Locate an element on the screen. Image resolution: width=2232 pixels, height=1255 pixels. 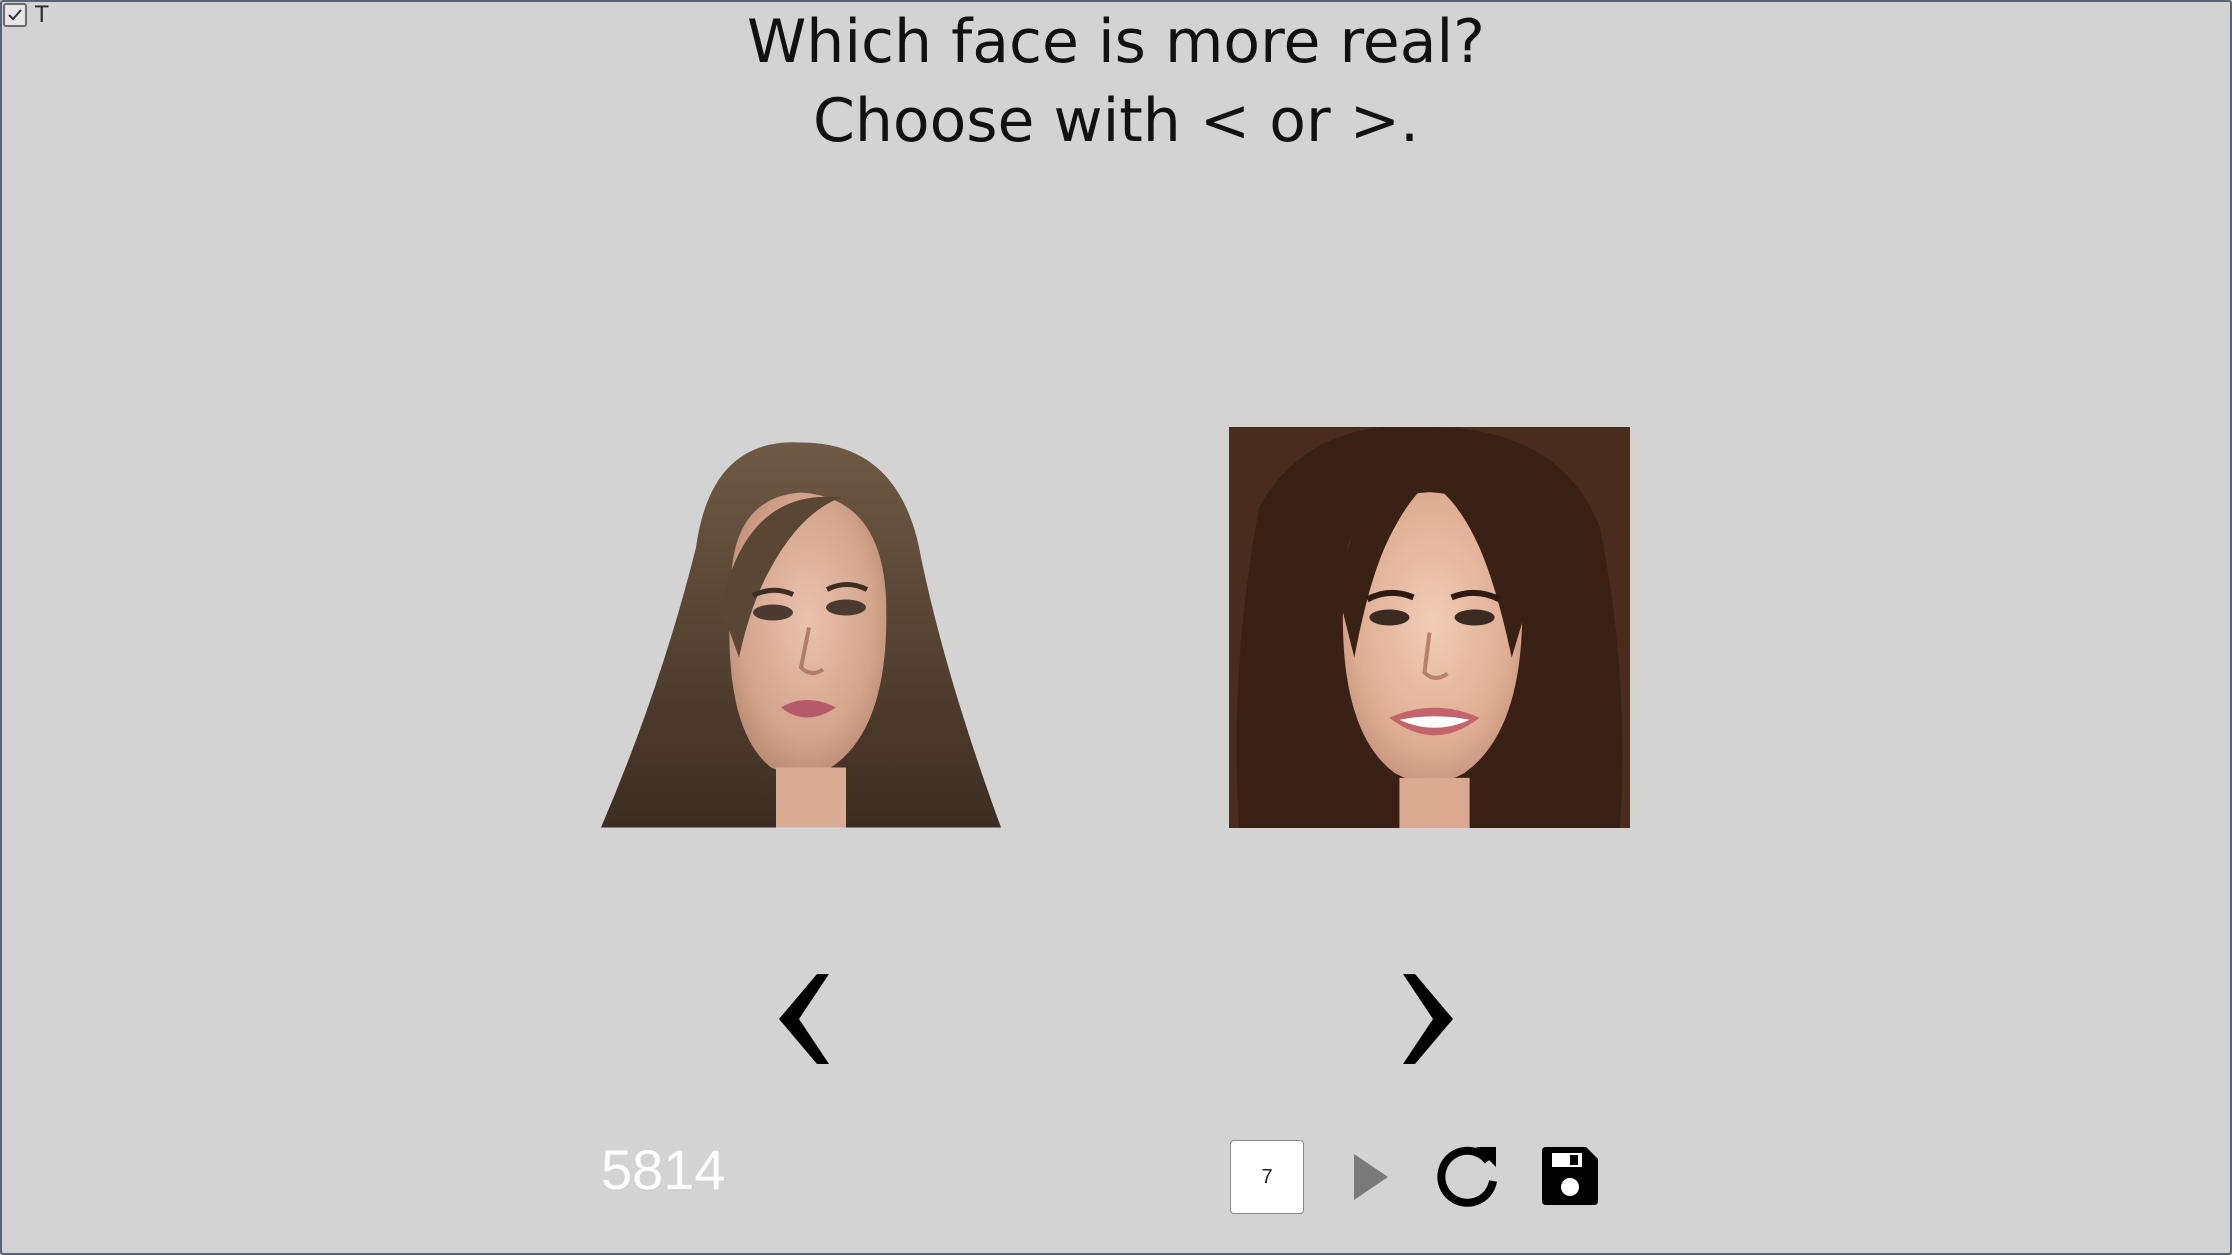
choose-right-button is located at coordinates (1430, 1019).